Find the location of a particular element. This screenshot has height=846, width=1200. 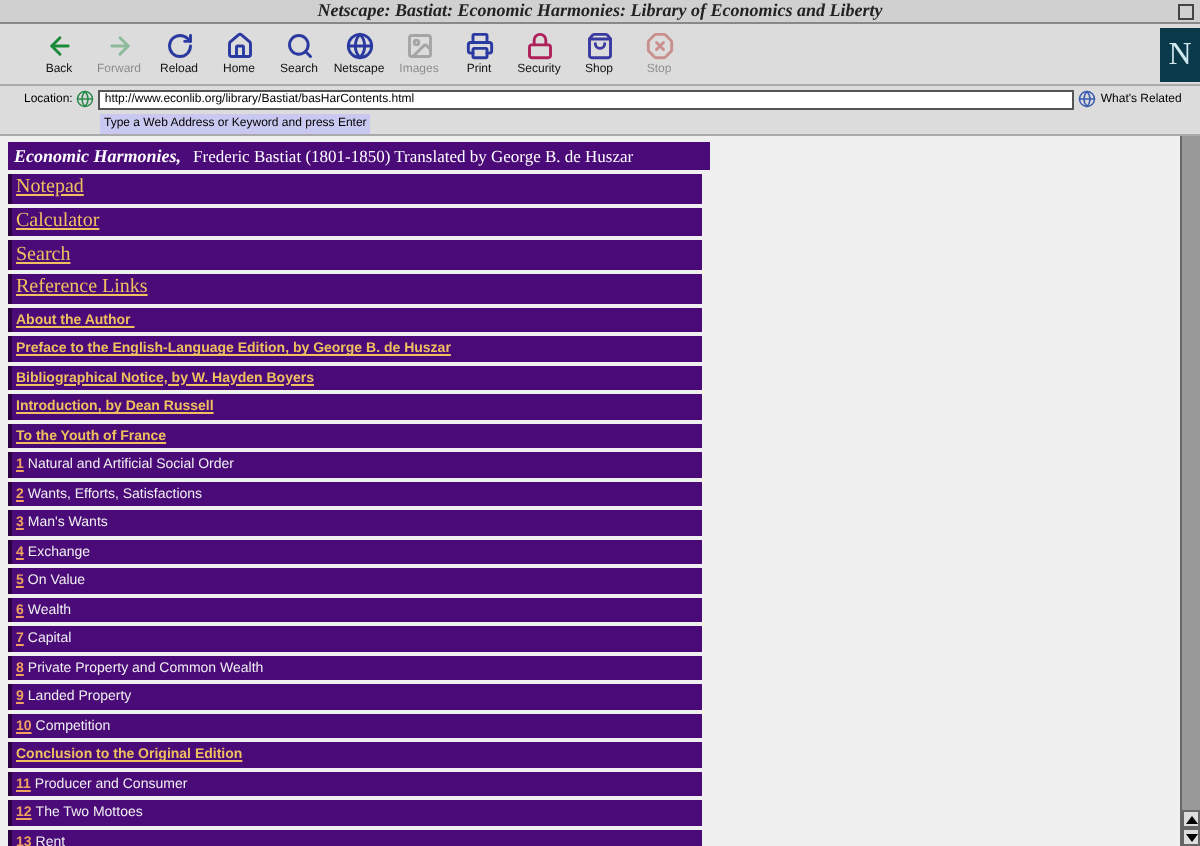

logo-letter: N is located at coordinates (1180, 55).